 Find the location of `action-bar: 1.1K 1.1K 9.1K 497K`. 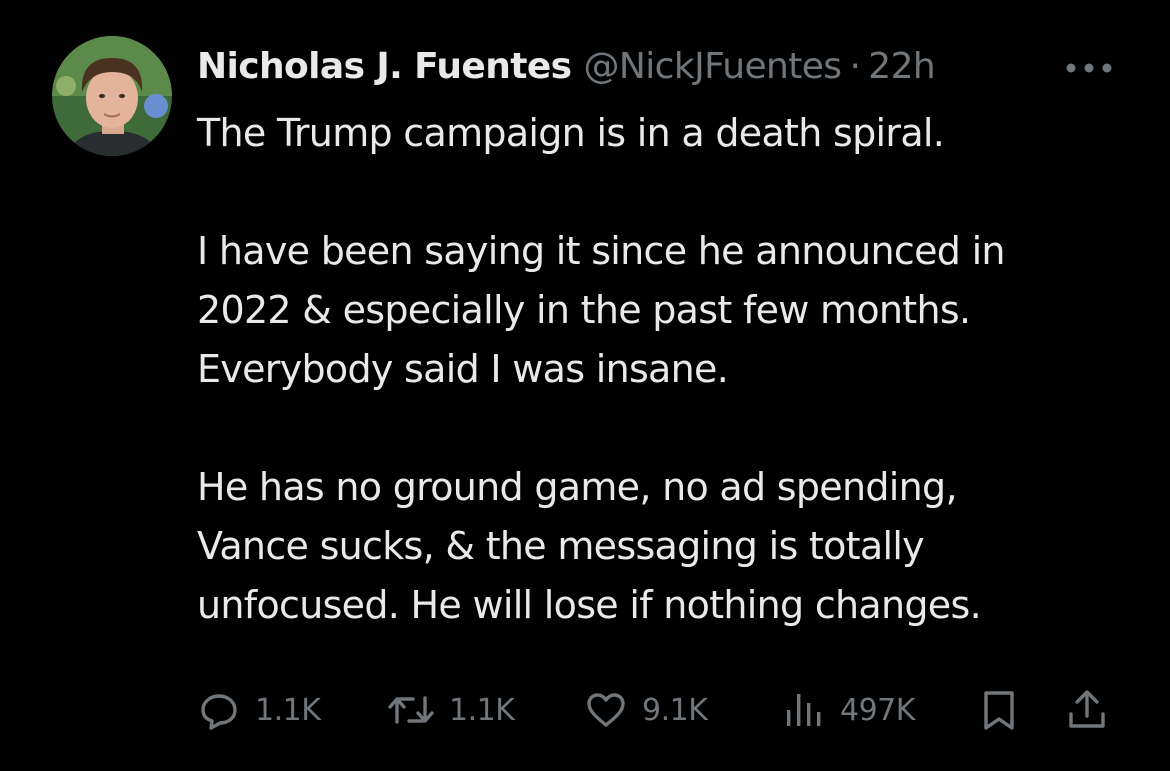

action-bar: 1.1K 1.1K 9.1K 497K is located at coordinates (657, 710).